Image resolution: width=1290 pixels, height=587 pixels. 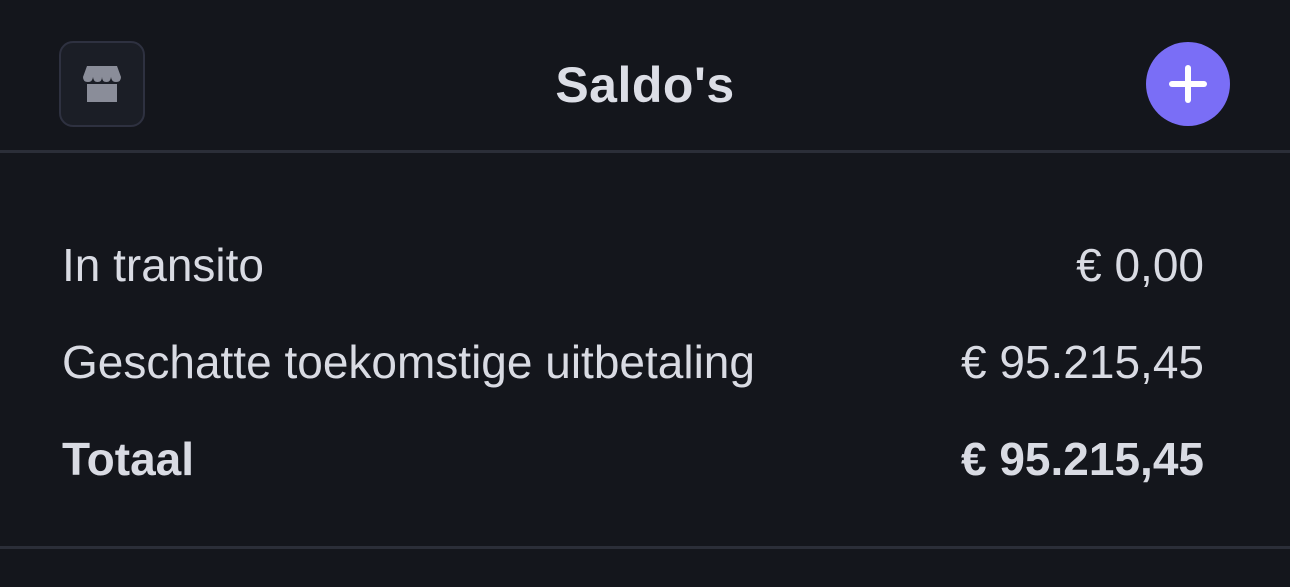 I want to click on balance-row-in-transit: In transito € 0,00, so click(x=633, y=265).